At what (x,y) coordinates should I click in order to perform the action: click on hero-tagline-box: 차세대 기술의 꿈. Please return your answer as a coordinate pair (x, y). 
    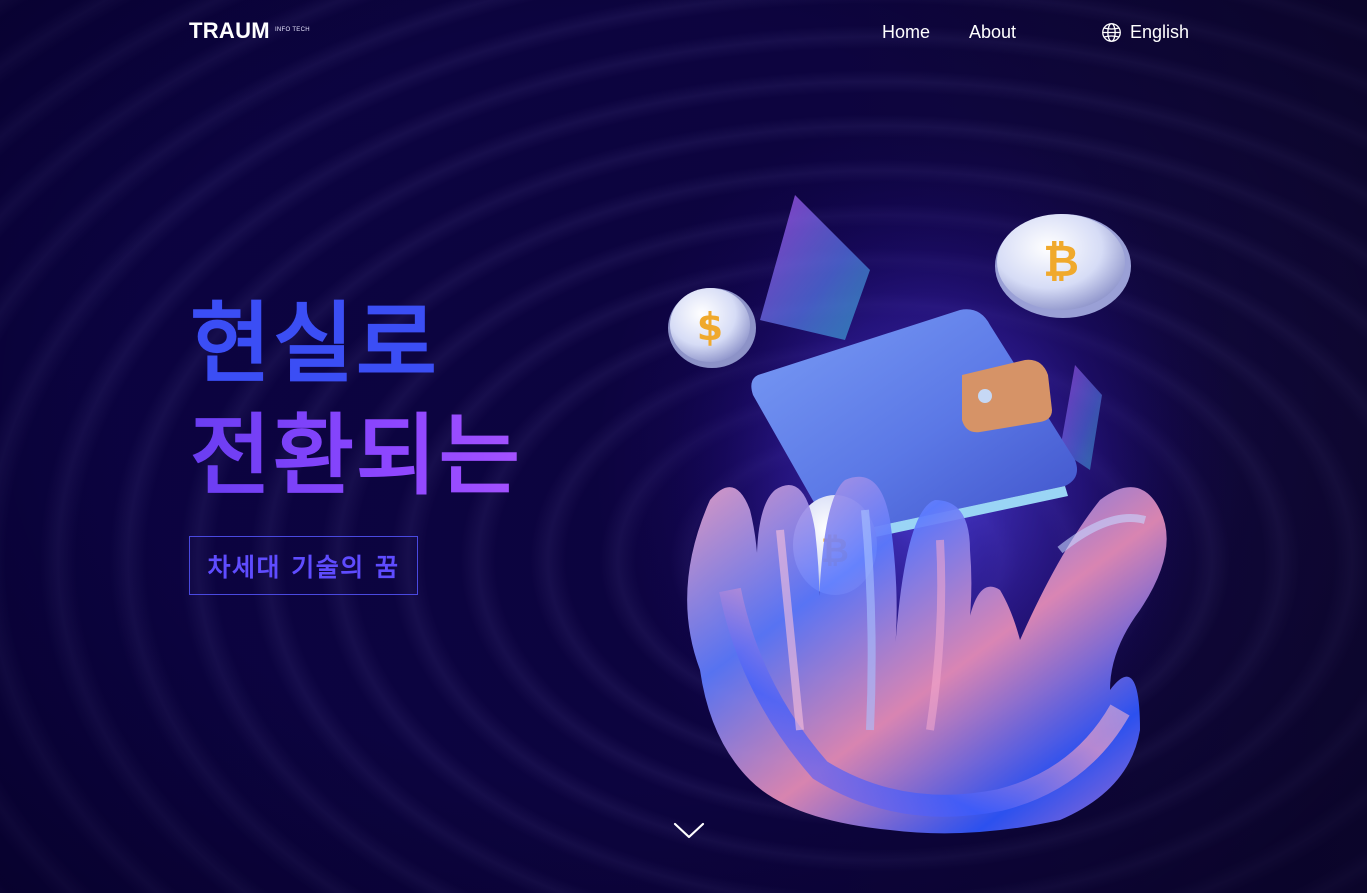
    Looking at the image, I should click on (303, 565).